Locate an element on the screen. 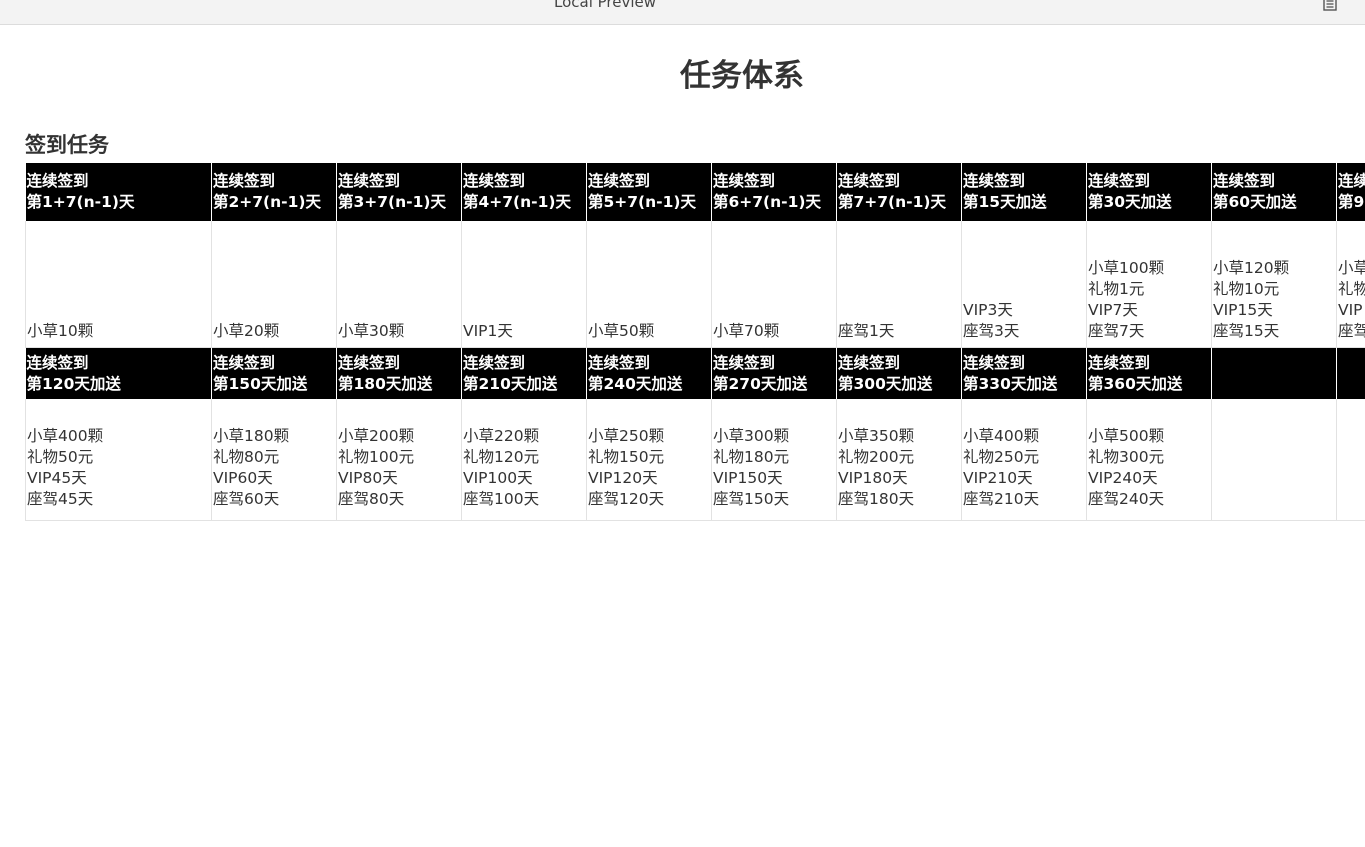 The height and width of the screenshot is (847, 1365). table-header-cell-line: 第3+7(n-1)天 is located at coordinates (392, 202).